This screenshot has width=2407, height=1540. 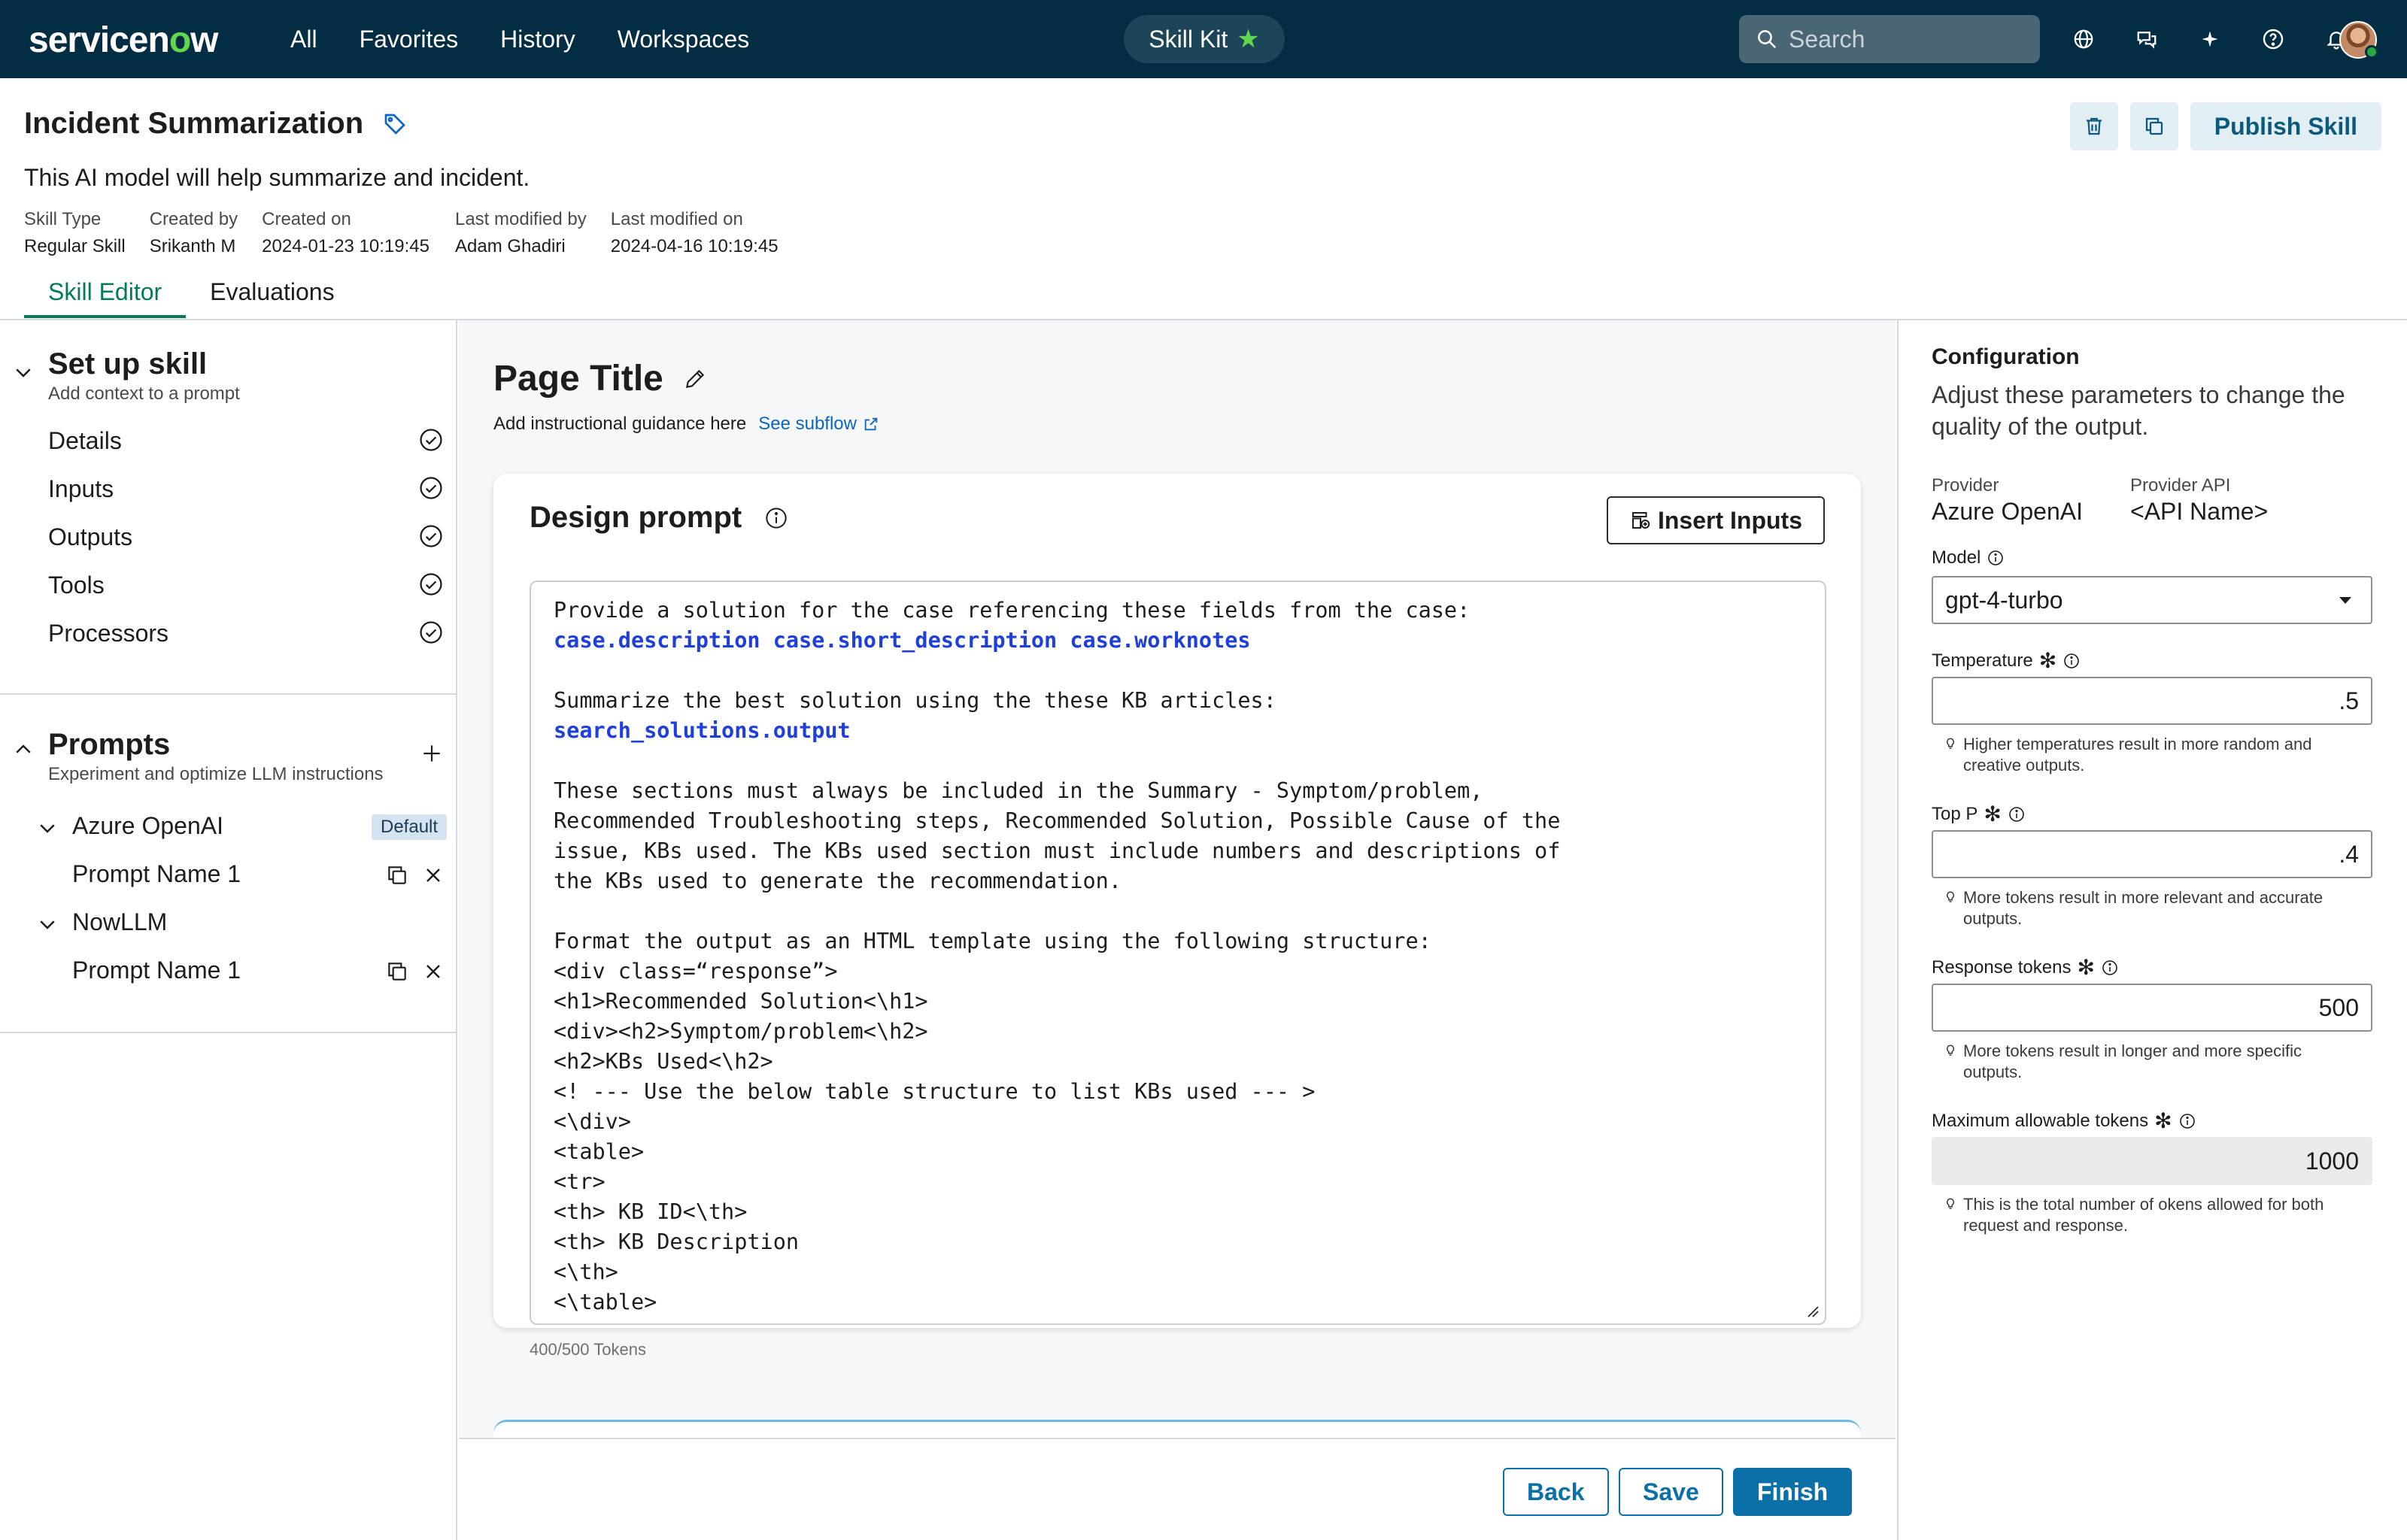 I want to click on model-select: gpt-4-turbo, so click(x=2152, y=600).